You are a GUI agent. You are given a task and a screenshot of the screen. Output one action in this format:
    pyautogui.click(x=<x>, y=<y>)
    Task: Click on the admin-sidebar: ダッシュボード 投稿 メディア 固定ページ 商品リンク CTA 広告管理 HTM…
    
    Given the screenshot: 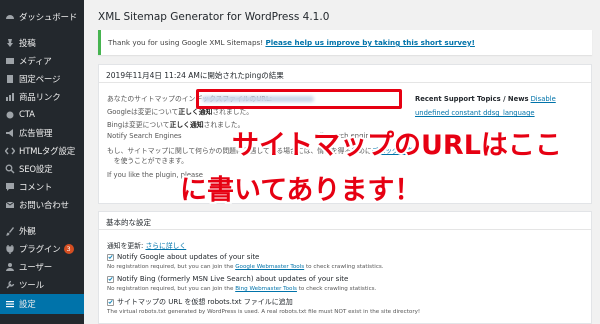 What is the action you would take?
    pyautogui.click(x=42, y=162)
    